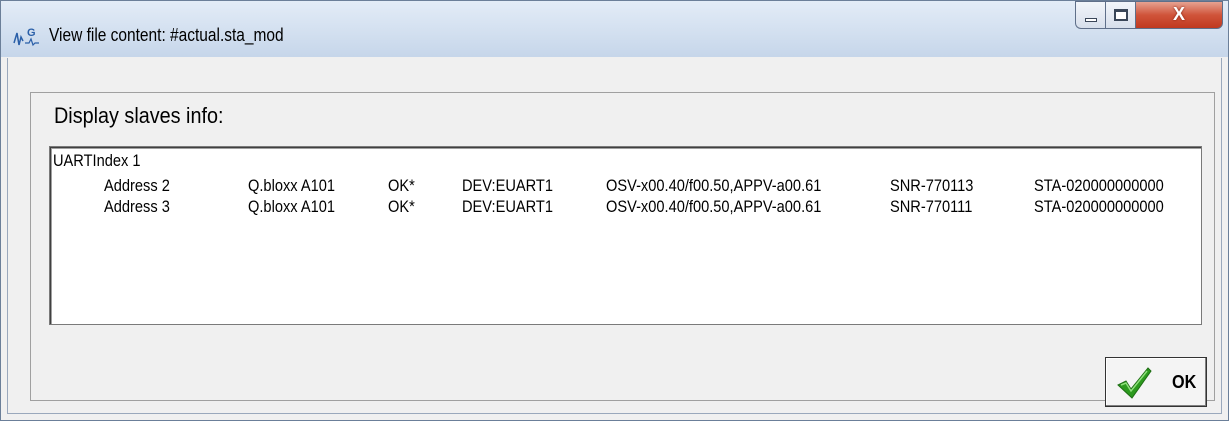 Image resolution: width=1231 pixels, height=423 pixels. I want to click on ok-button: OK, so click(1156, 382).